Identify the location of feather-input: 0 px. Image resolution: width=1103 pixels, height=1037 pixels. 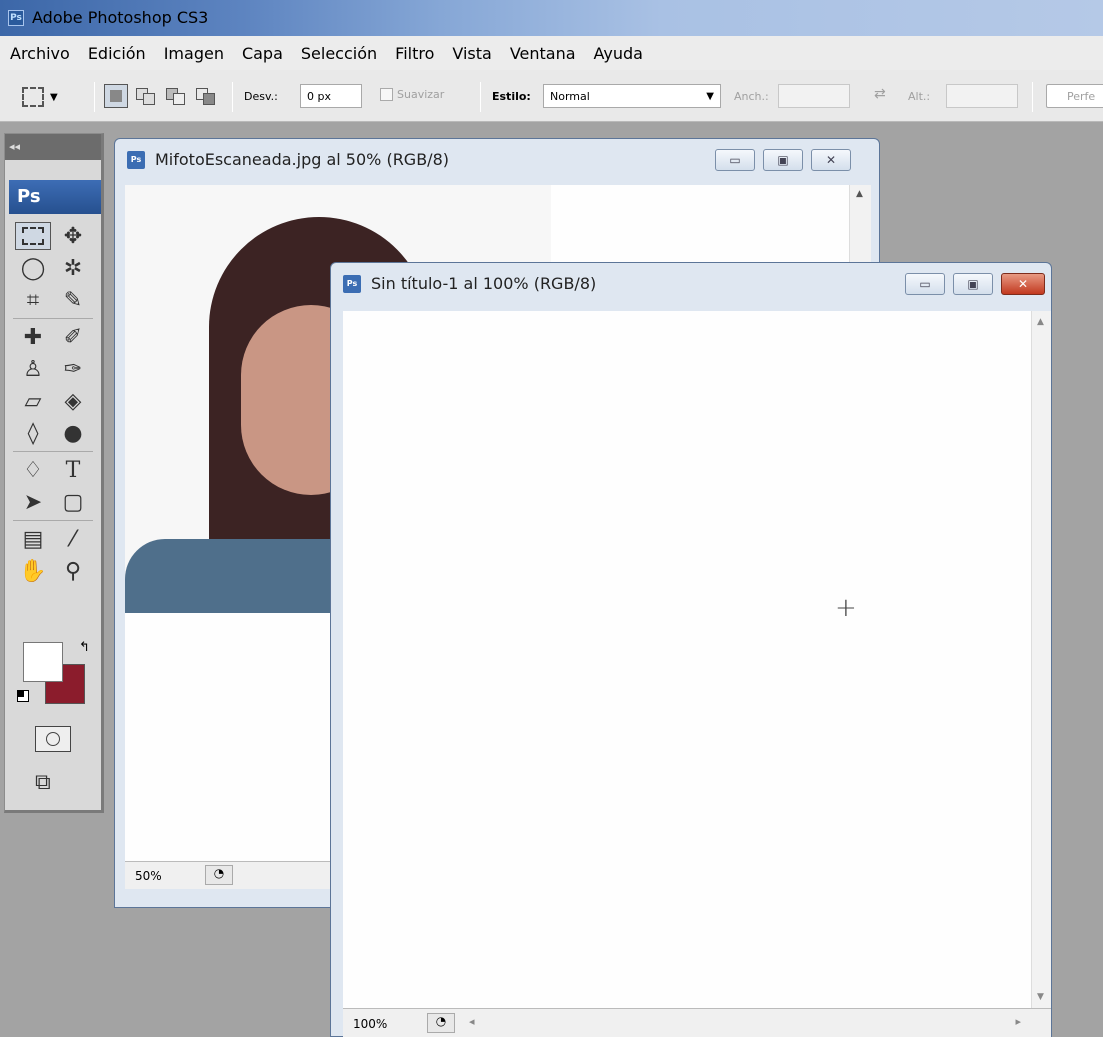
(331, 96).